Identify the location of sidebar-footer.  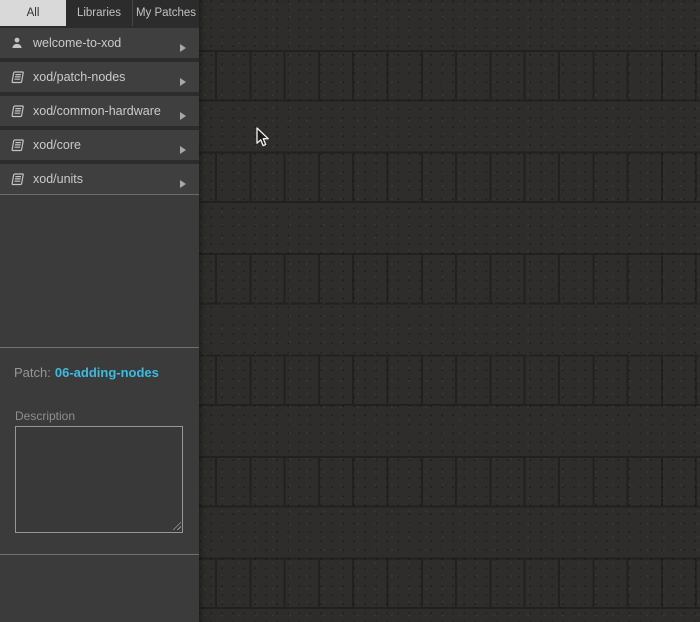
(99, 588).